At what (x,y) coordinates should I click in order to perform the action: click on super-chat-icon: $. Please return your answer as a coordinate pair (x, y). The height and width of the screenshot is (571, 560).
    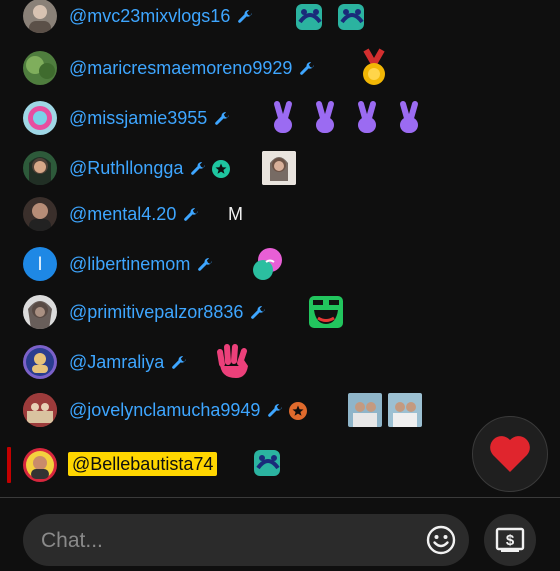
    Looking at the image, I should click on (510, 539).